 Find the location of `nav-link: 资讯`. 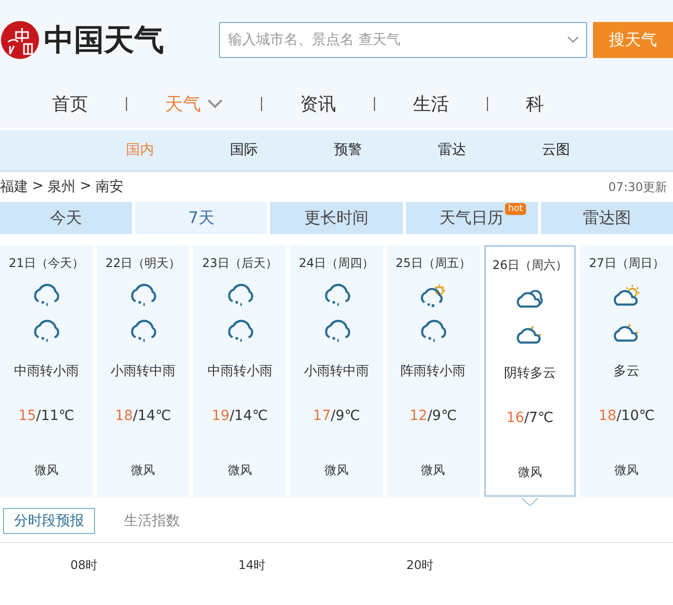

nav-link: 资讯 is located at coordinates (318, 104).